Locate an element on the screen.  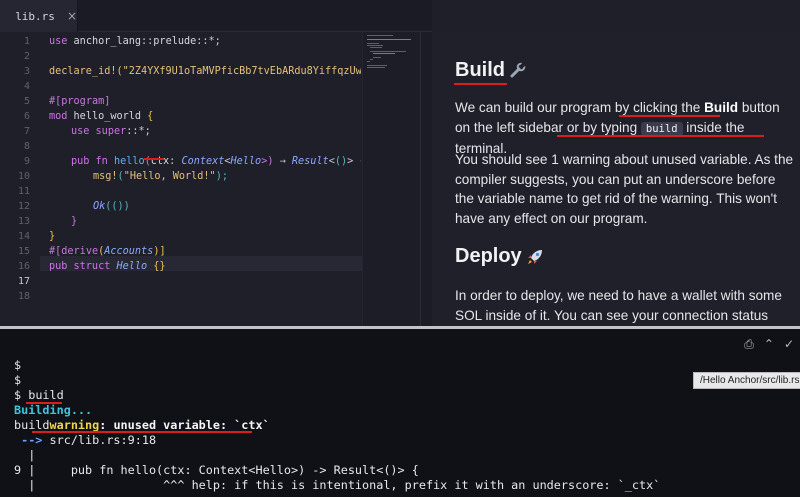
rocket-icon is located at coordinates (534, 256).